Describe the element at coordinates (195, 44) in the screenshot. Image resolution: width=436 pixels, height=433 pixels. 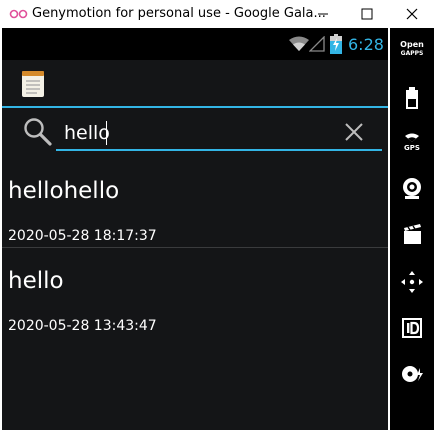
I see `status-bar: 6:28` at that location.